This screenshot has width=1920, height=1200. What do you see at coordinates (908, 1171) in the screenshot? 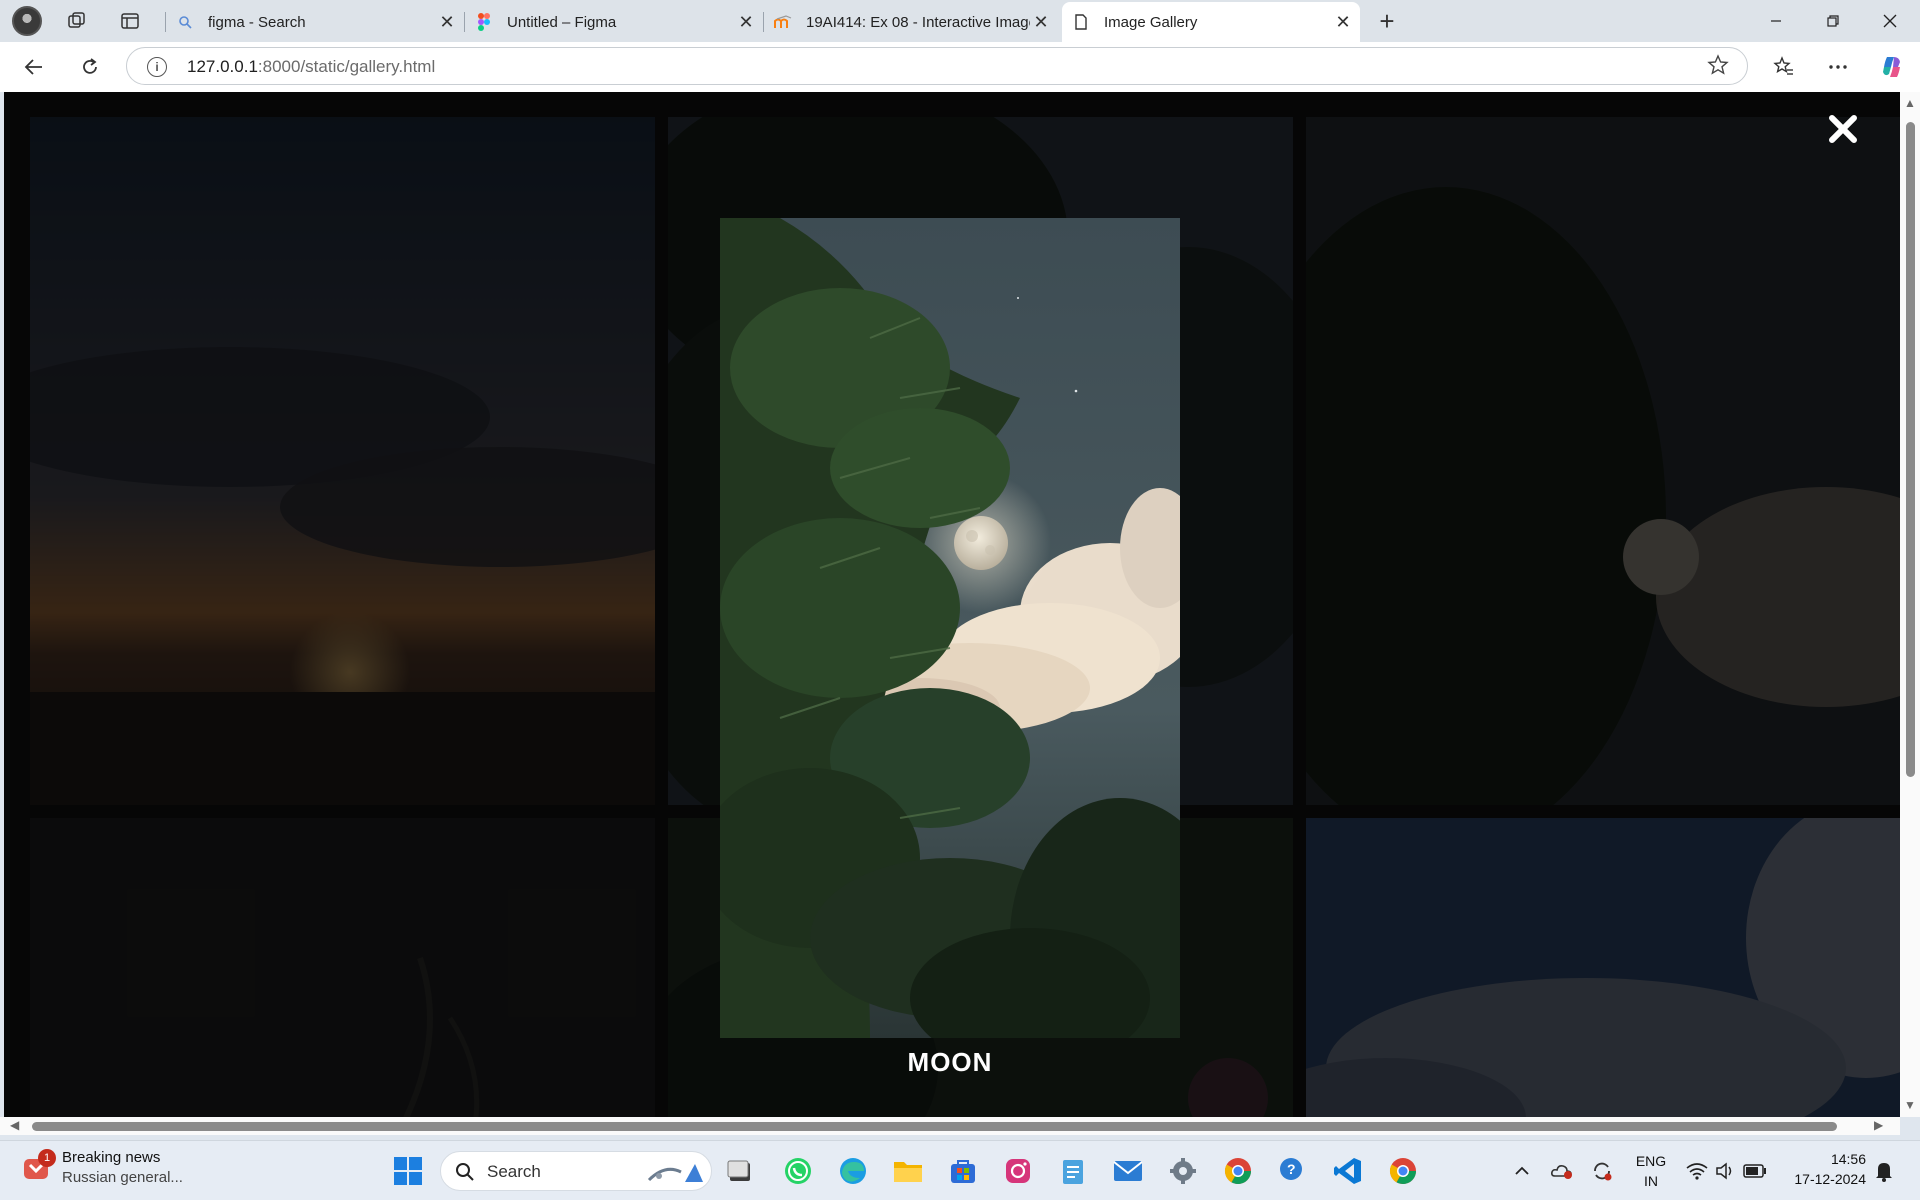
I see `file-explorer-icon` at bounding box center [908, 1171].